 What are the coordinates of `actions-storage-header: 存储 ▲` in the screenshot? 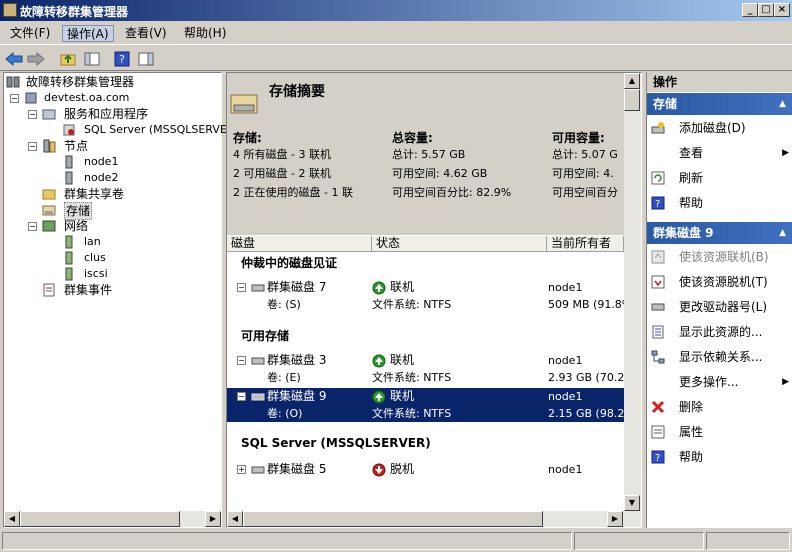 It's located at (719, 104).